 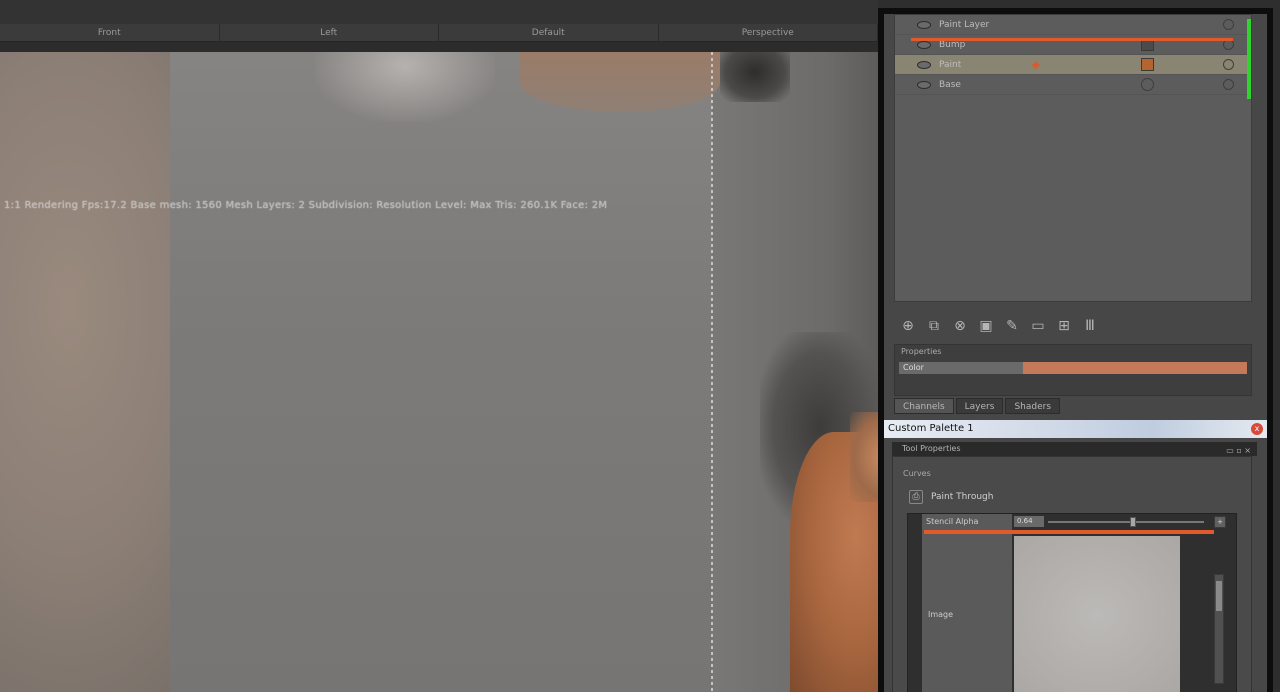 What do you see at coordinates (405, 87) in the screenshot?
I see `collar-embroidery` at bounding box center [405, 87].